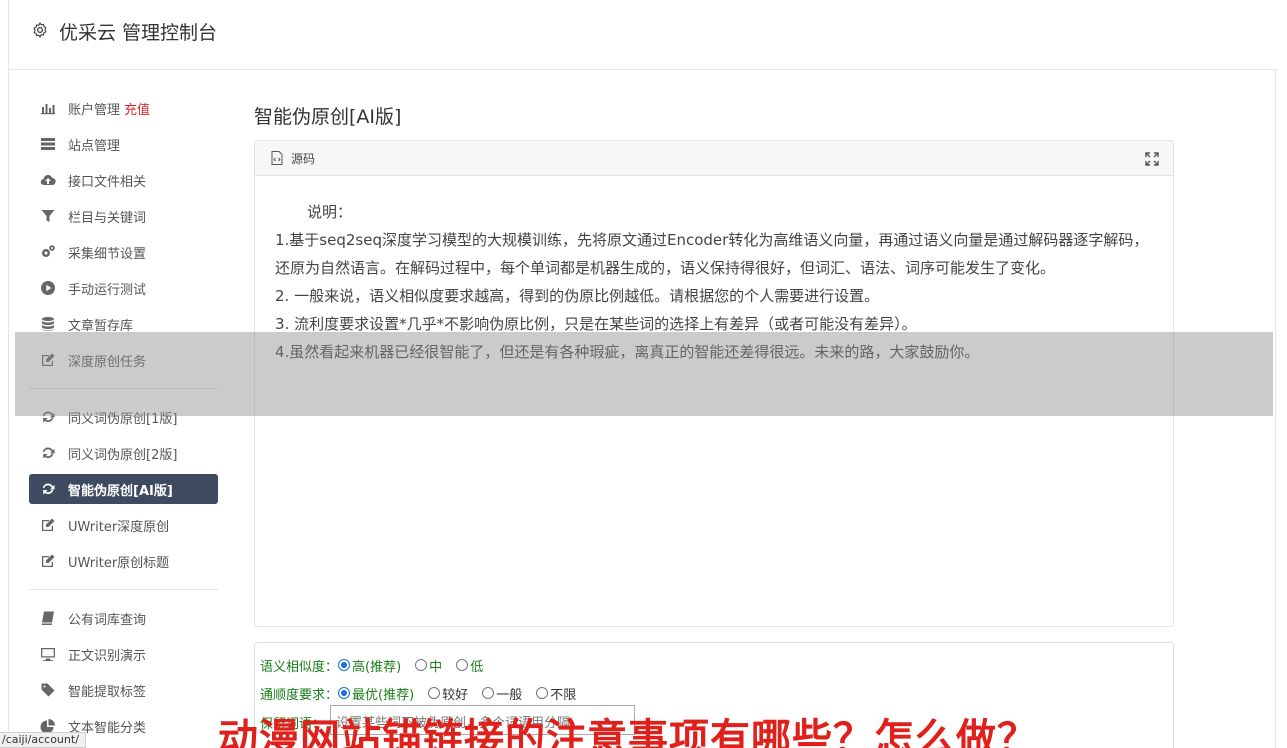 Image resolution: width=1287 pixels, height=748 pixels. Describe the element at coordinates (48, 180) in the screenshot. I see `cloud-upload-icon` at that location.